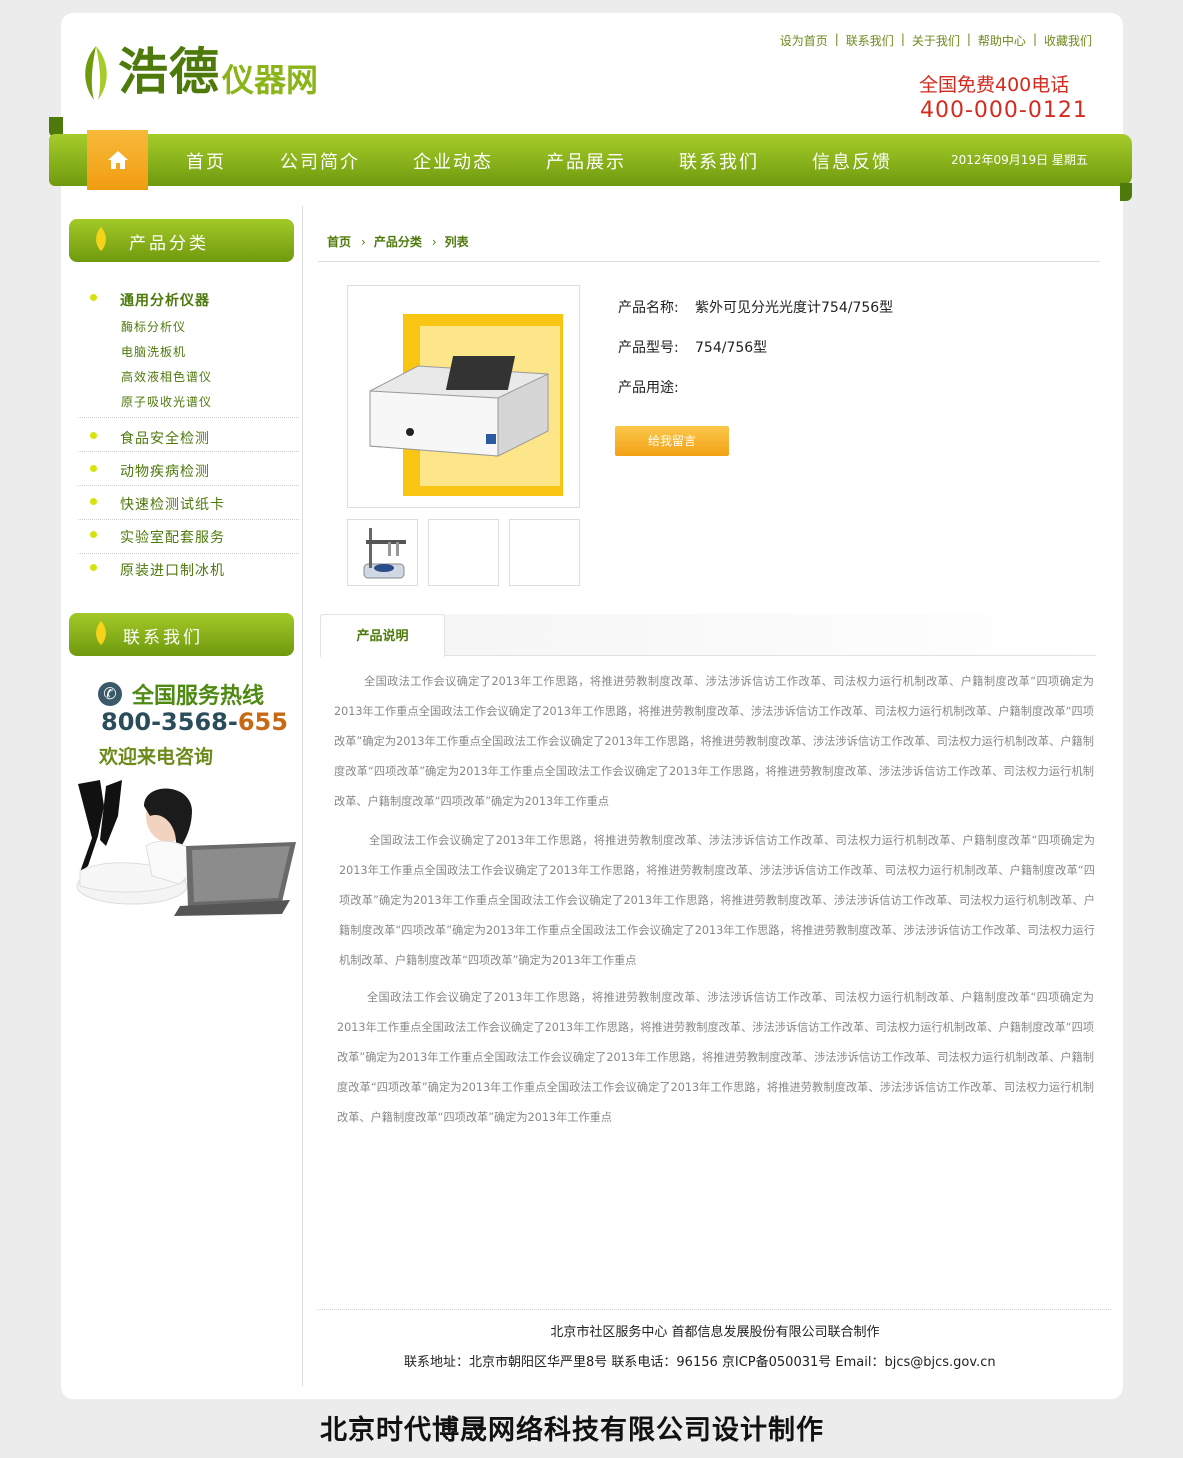 The width and height of the screenshot is (1183, 1458). Describe the element at coordinates (110, 694) in the screenshot. I see `phone-icon: ✆` at that location.